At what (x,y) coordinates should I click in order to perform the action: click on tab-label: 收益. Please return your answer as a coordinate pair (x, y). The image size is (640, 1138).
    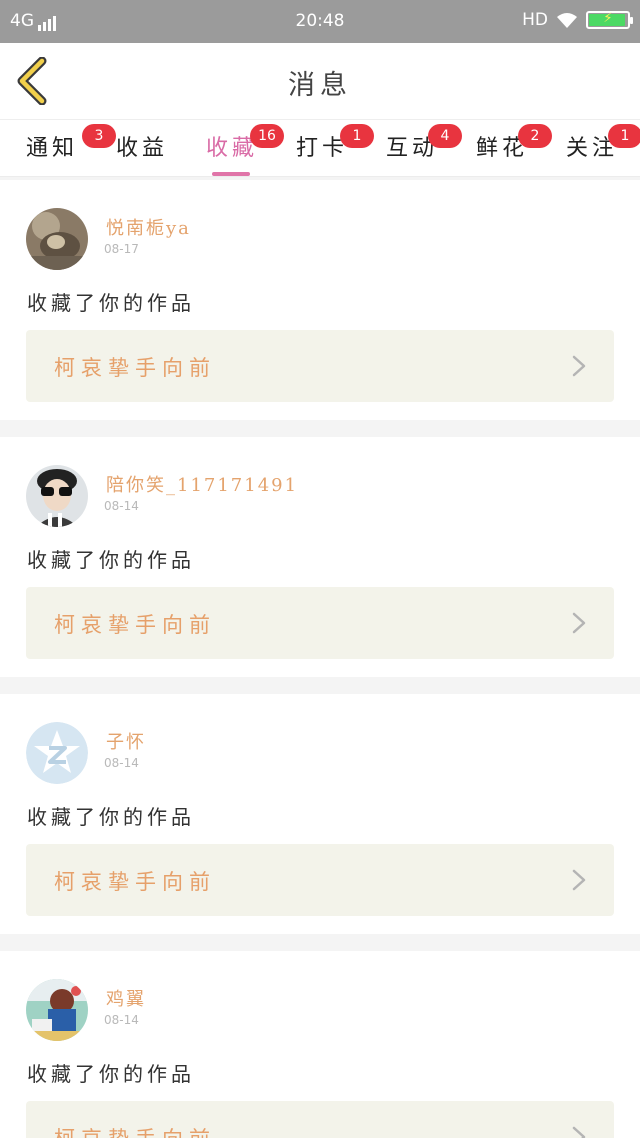
    Looking at the image, I should click on (142, 148).